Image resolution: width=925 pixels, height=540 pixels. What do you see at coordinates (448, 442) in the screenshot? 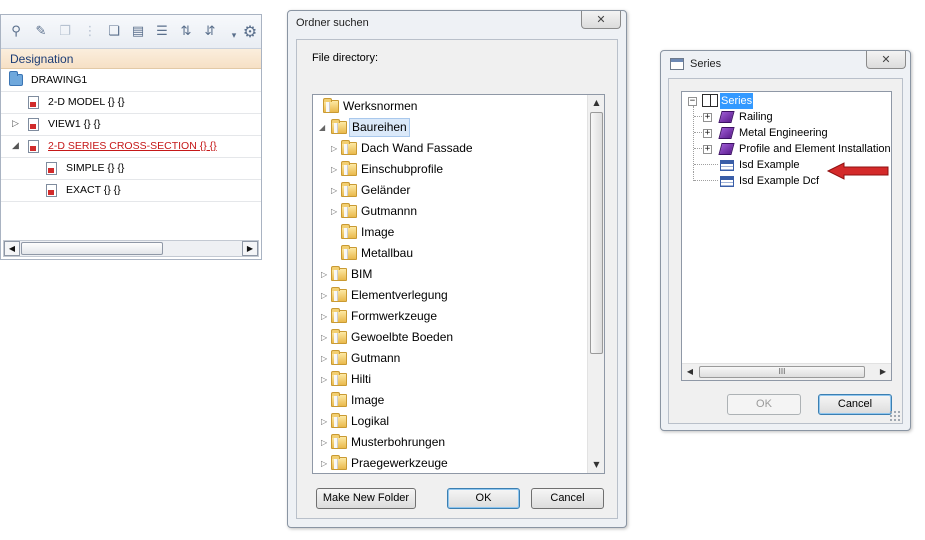
I see `folder-item: ▷ Musterbohrungen` at bounding box center [448, 442].